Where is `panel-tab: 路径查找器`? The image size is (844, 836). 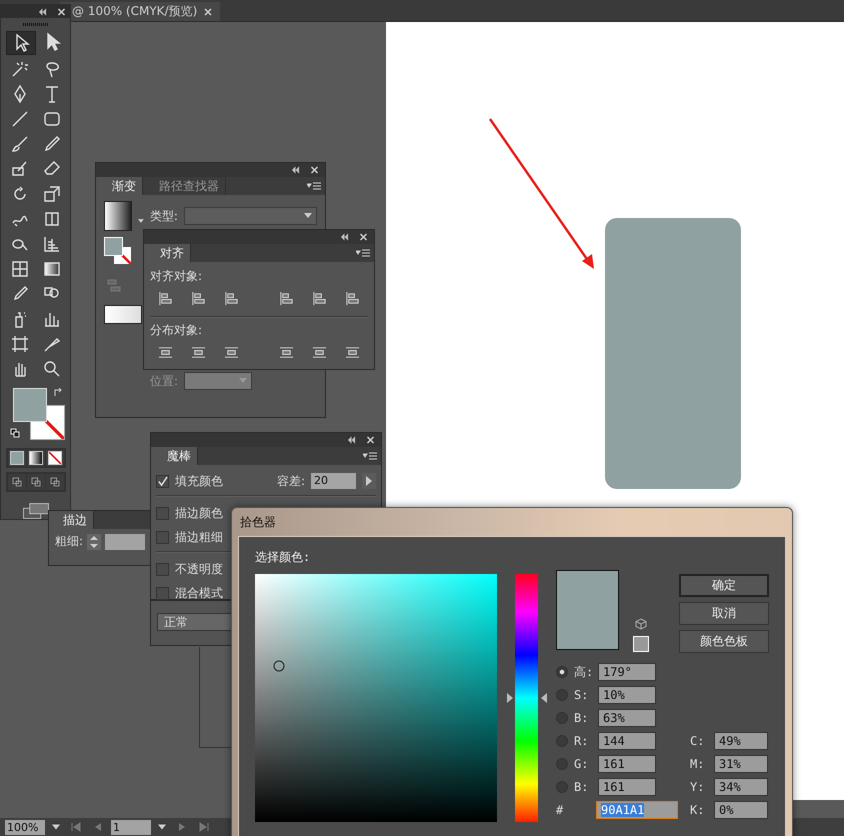
panel-tab: 路径查找器 is located at coordinates (184, 186).